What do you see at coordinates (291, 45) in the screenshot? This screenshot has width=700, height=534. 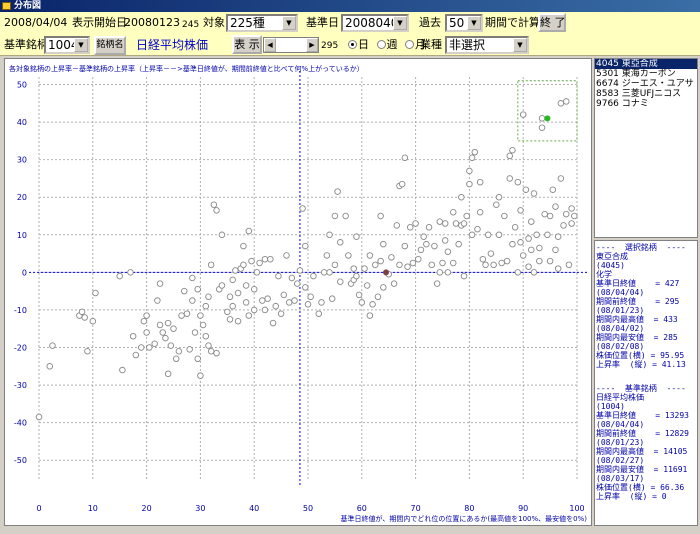 I see `date-slider: ◀ ▶` at bounding box center [291, 45].